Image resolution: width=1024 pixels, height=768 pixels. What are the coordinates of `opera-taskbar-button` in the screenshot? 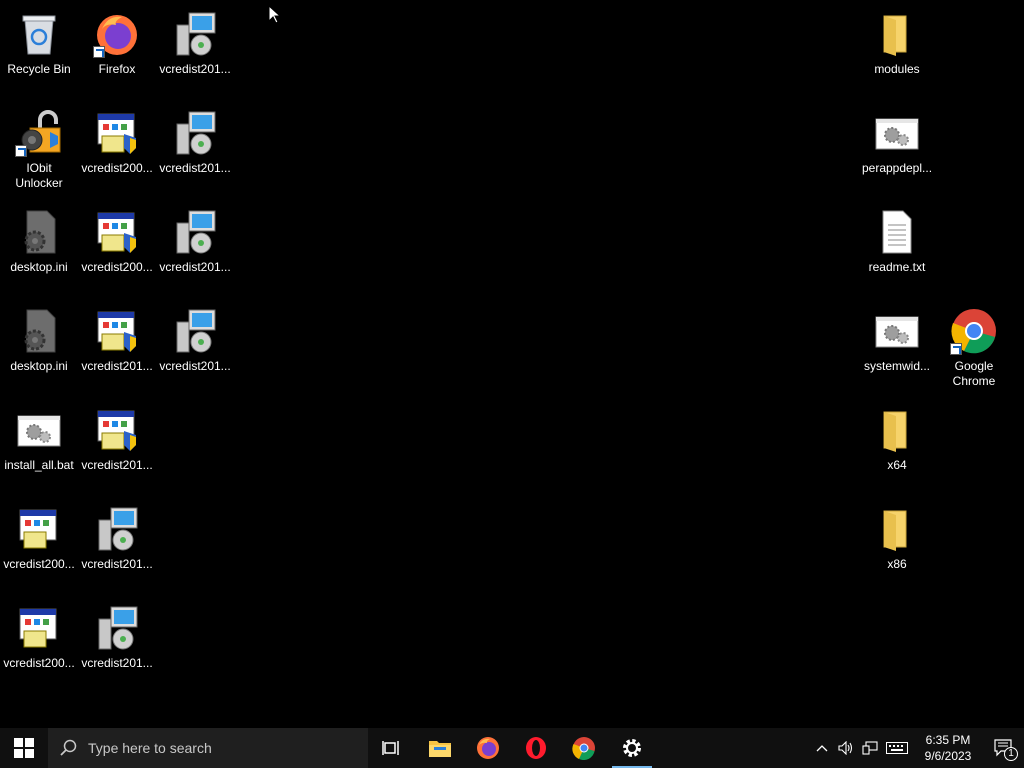 It's located at (536, 748).